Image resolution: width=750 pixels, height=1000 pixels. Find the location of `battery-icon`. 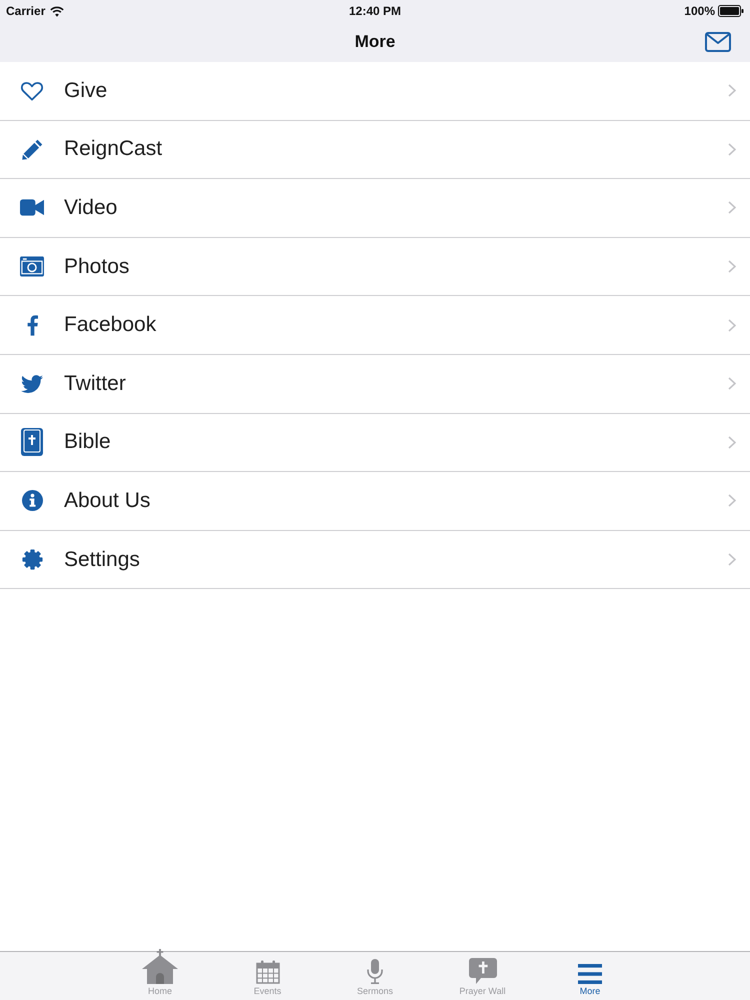

battery-icon is located at coordinates (731, 11).